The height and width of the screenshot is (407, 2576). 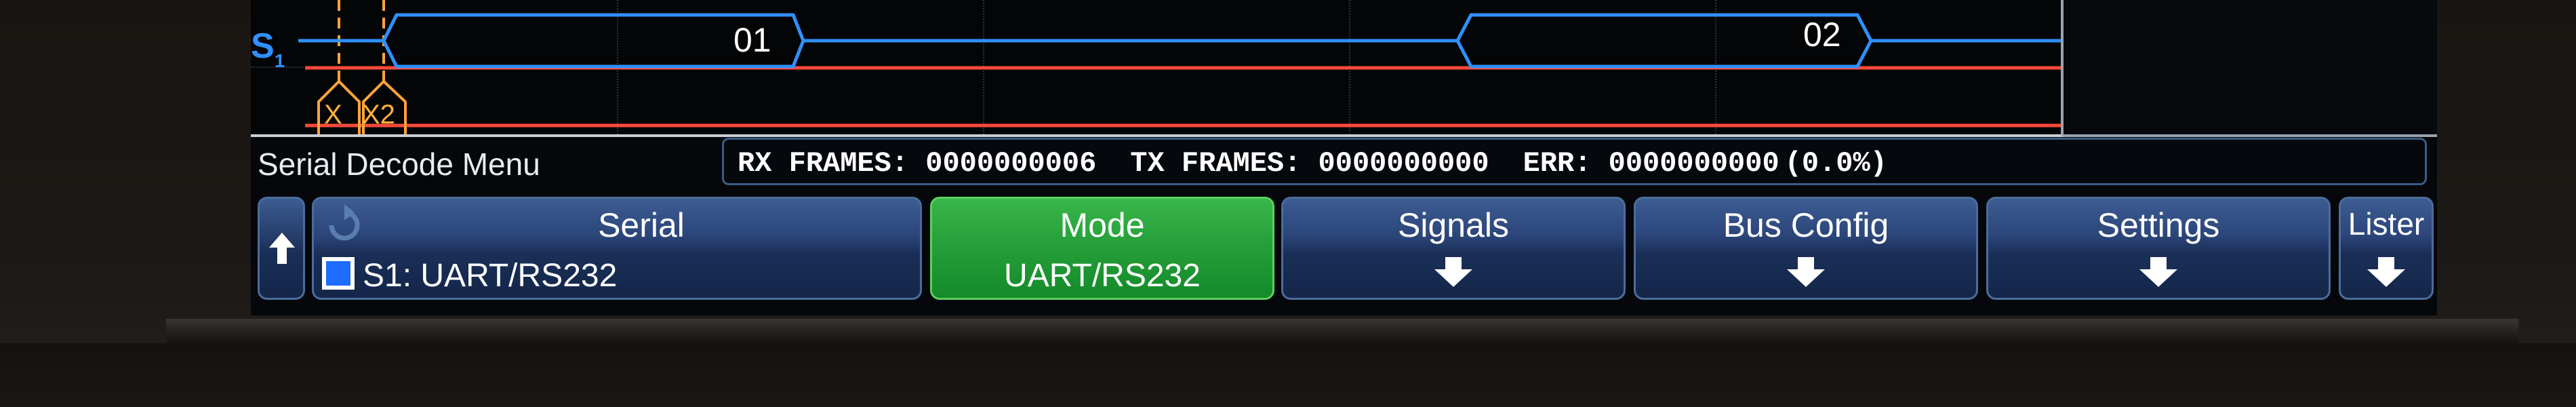 What do you see at coordinates (1309, 163) in the screenshot?
I see `tx-frames: TX FRAMES: 0000000000` at bounding box center [1309, 163].